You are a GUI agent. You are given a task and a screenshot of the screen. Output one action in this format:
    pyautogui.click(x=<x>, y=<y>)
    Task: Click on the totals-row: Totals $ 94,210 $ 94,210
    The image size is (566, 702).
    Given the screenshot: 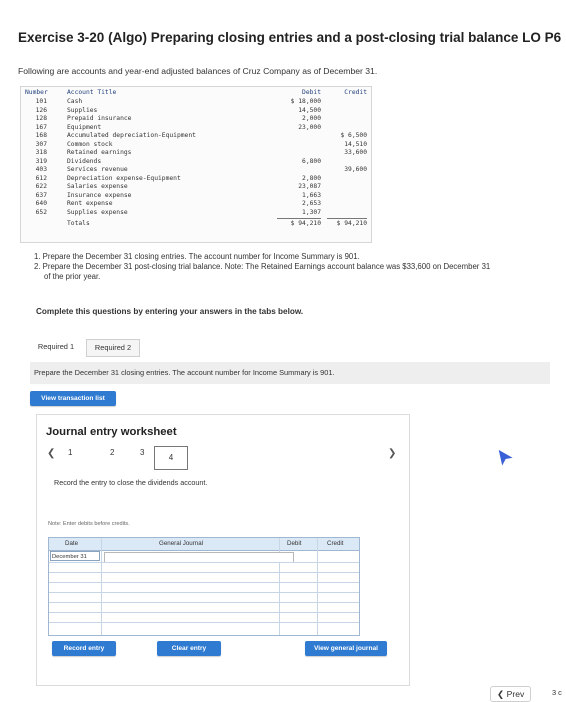 What is the action you would take?
    pyautogui.click(x=196, y=224)
    